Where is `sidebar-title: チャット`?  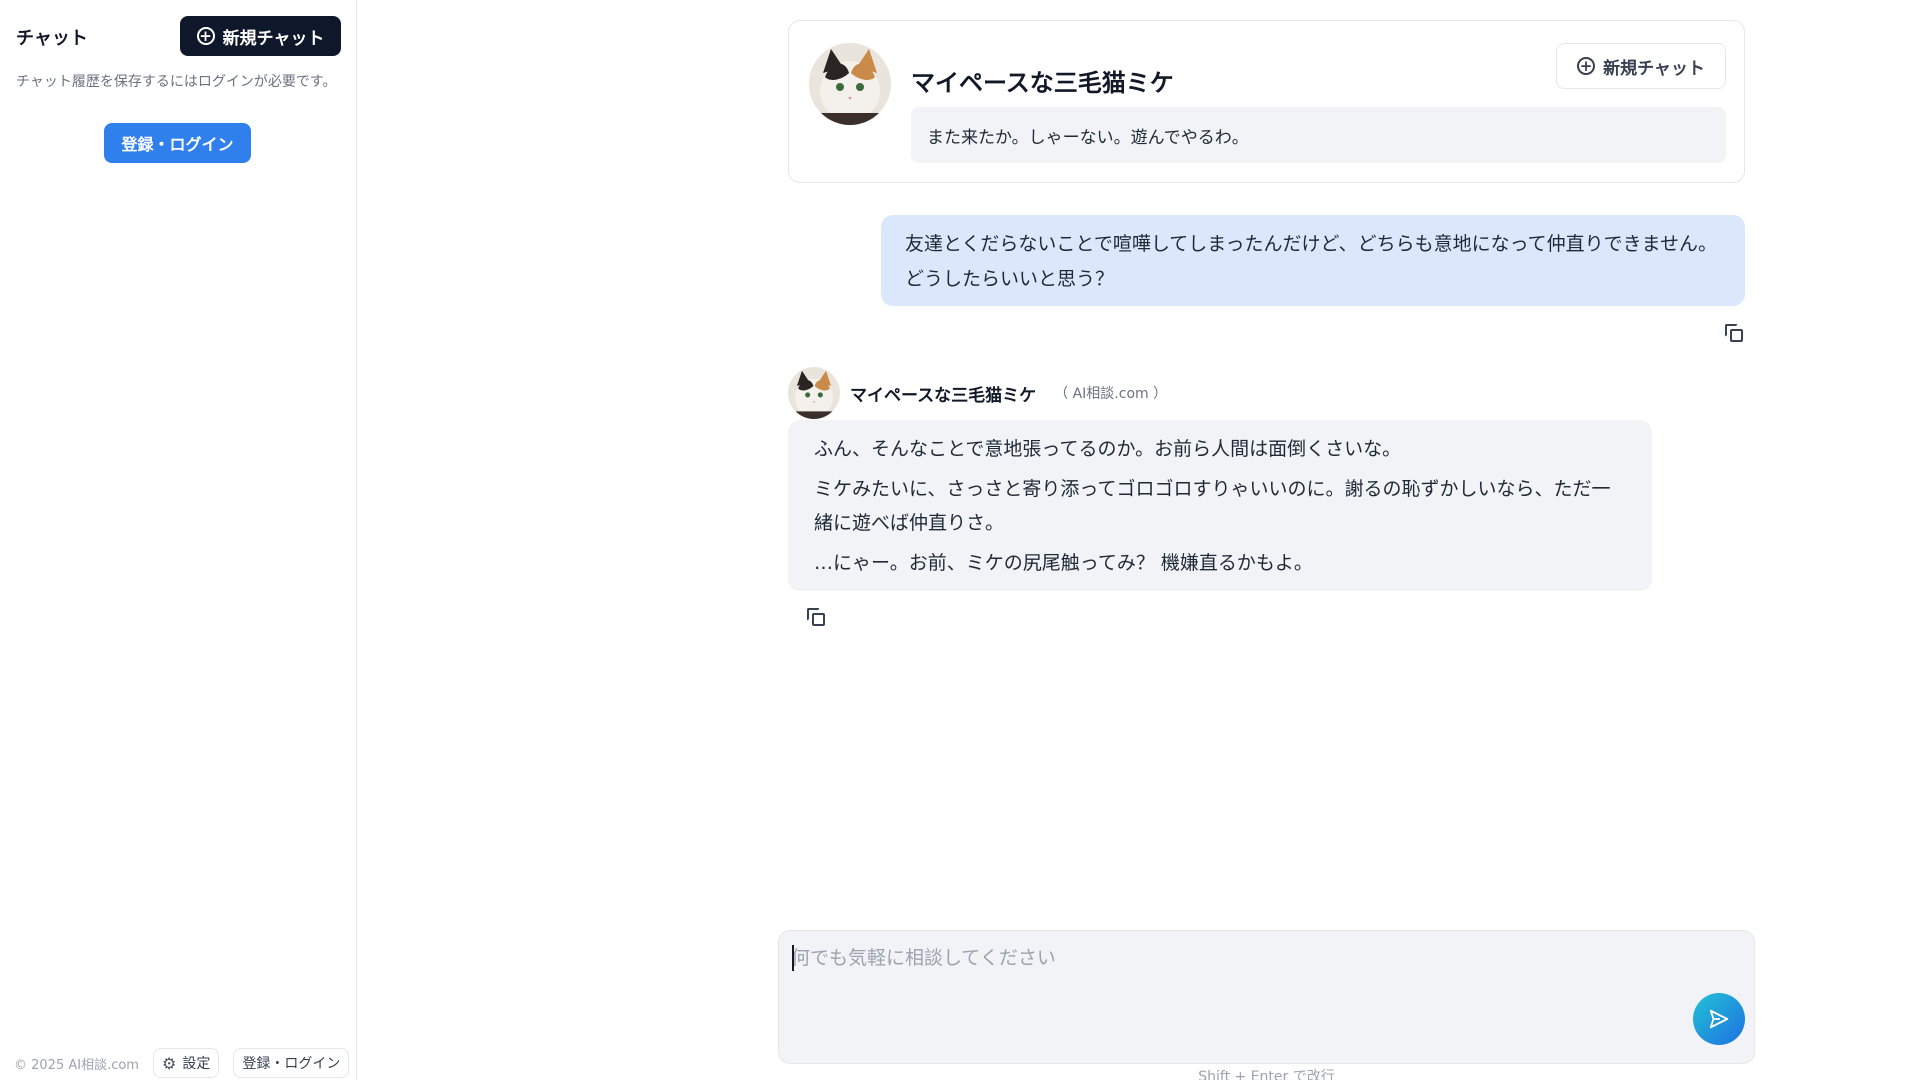 sidebar-title: チャット is located at coordinates (52, 38).